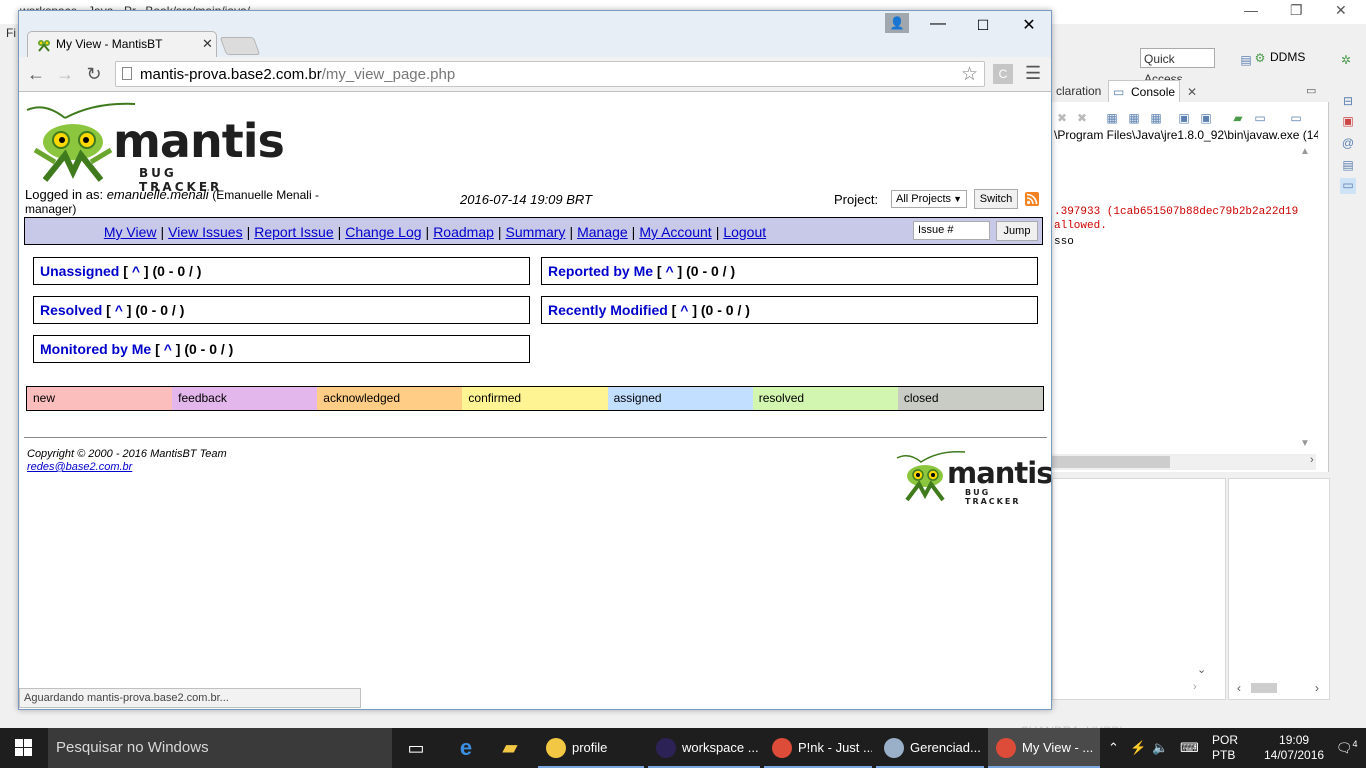 Image resolution: width=1366 pixels, height=771 pixels. I want to click on browser-tab-active: My View - MantisBT ✕, so click(122, 44).